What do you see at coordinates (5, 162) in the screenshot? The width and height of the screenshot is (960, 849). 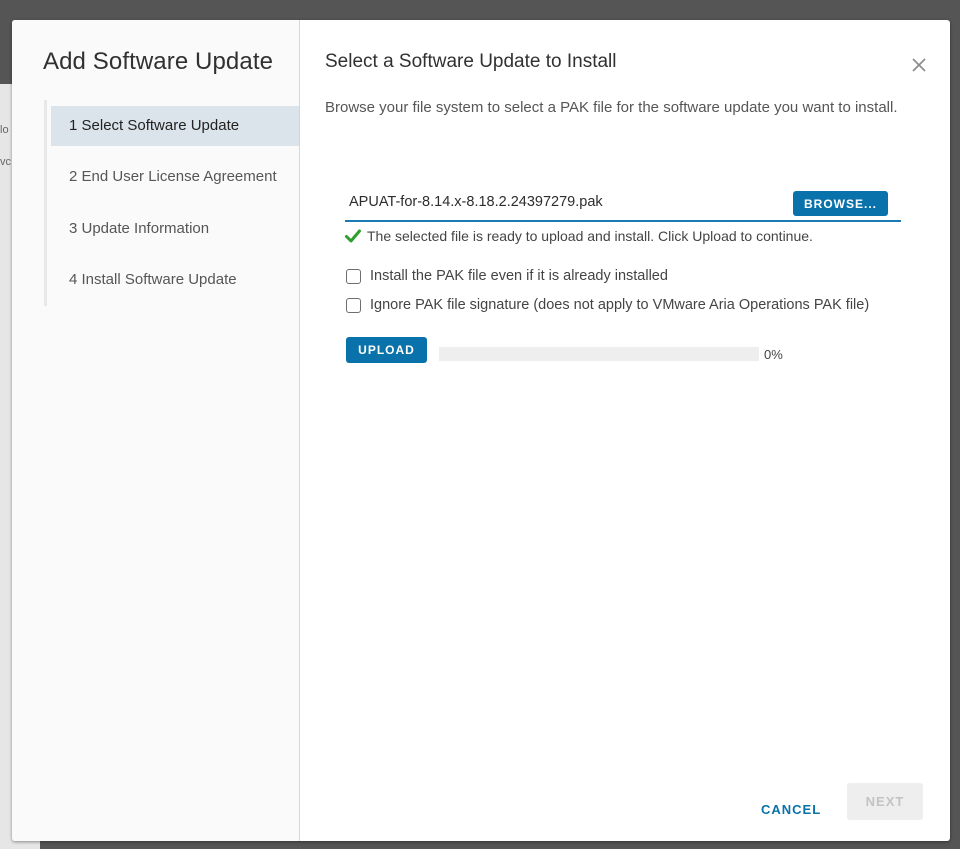 I see `background-text-fragment: vc` at bounding box center [5, 162].